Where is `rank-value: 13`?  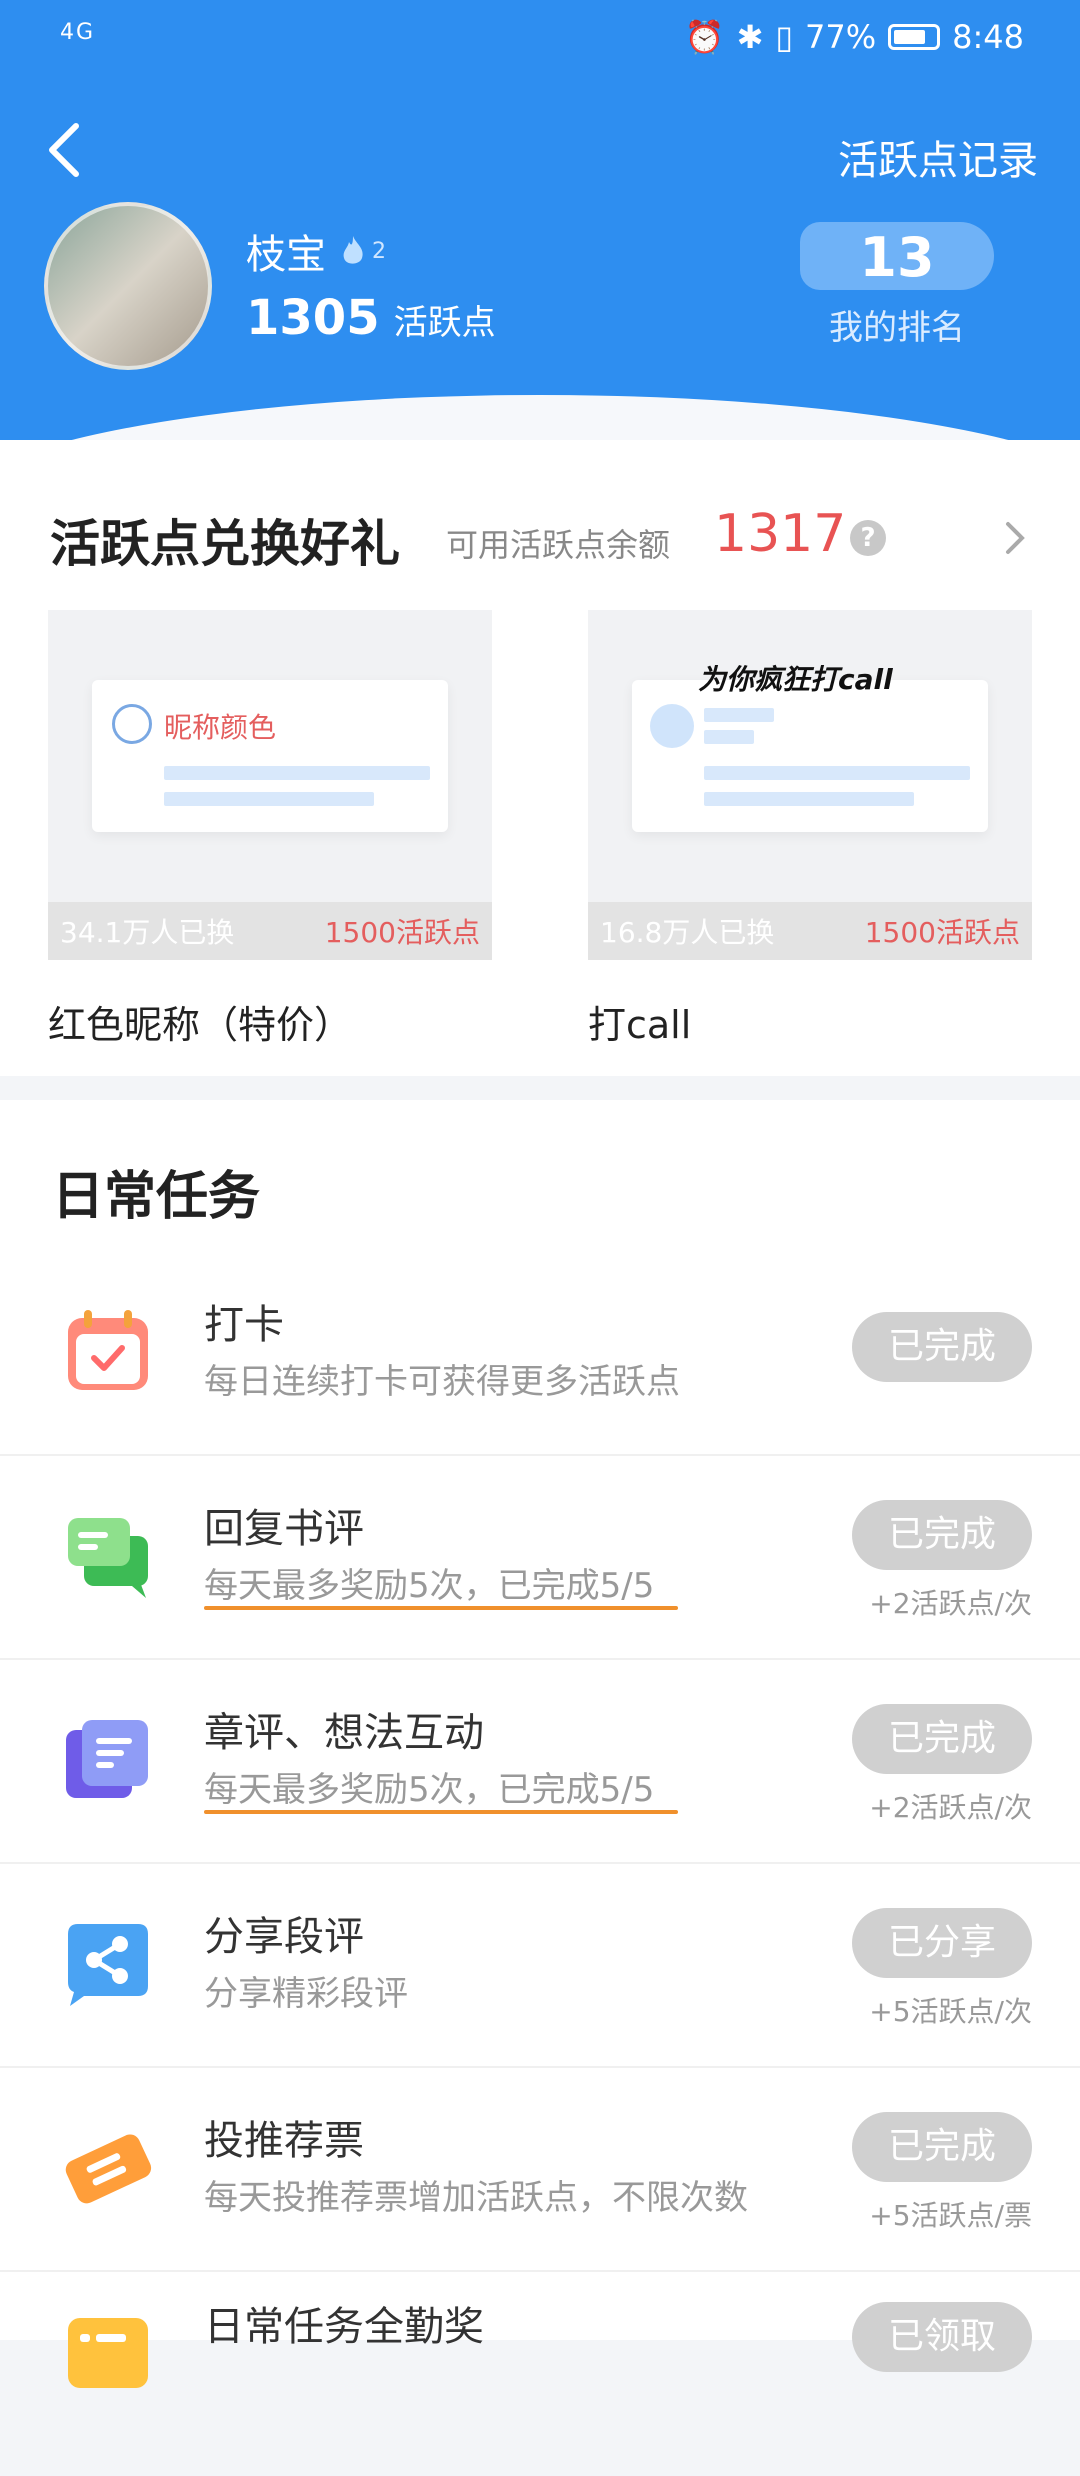 rank-value: 13 is located at coordinates (897, 257).